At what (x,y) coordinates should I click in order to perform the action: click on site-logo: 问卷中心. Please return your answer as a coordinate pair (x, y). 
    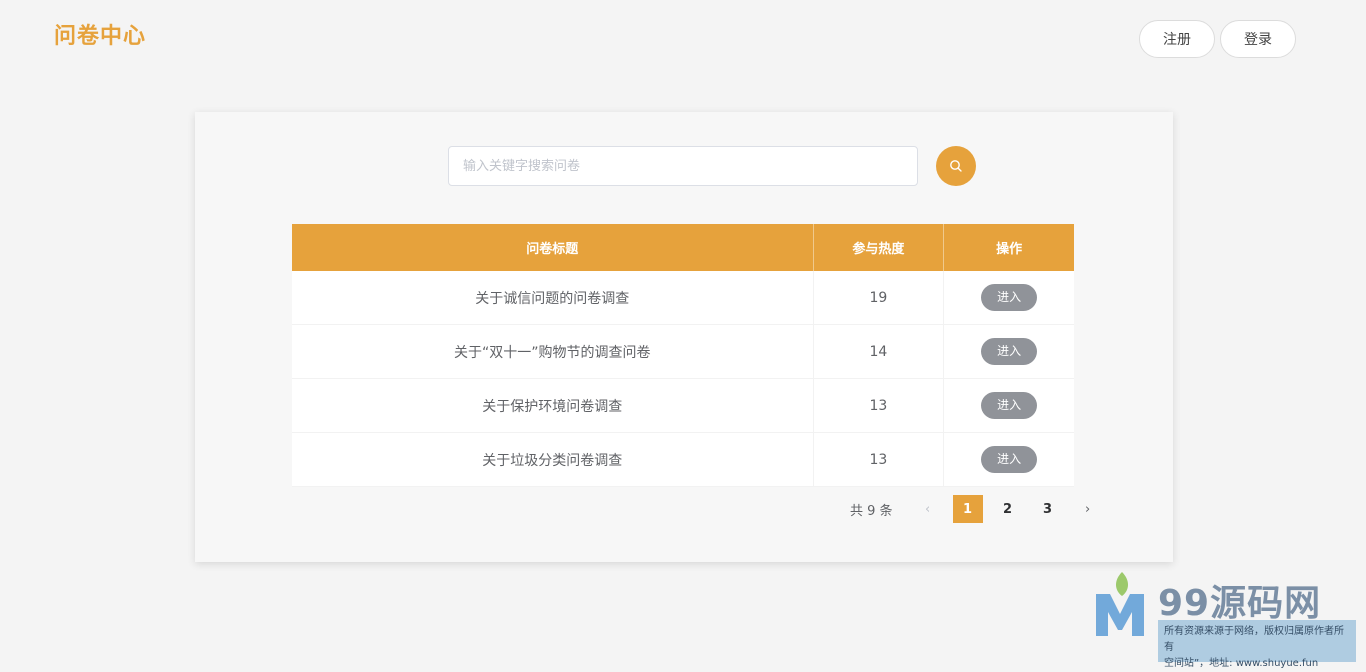
    Looking at the image, I should click on (100, 34).